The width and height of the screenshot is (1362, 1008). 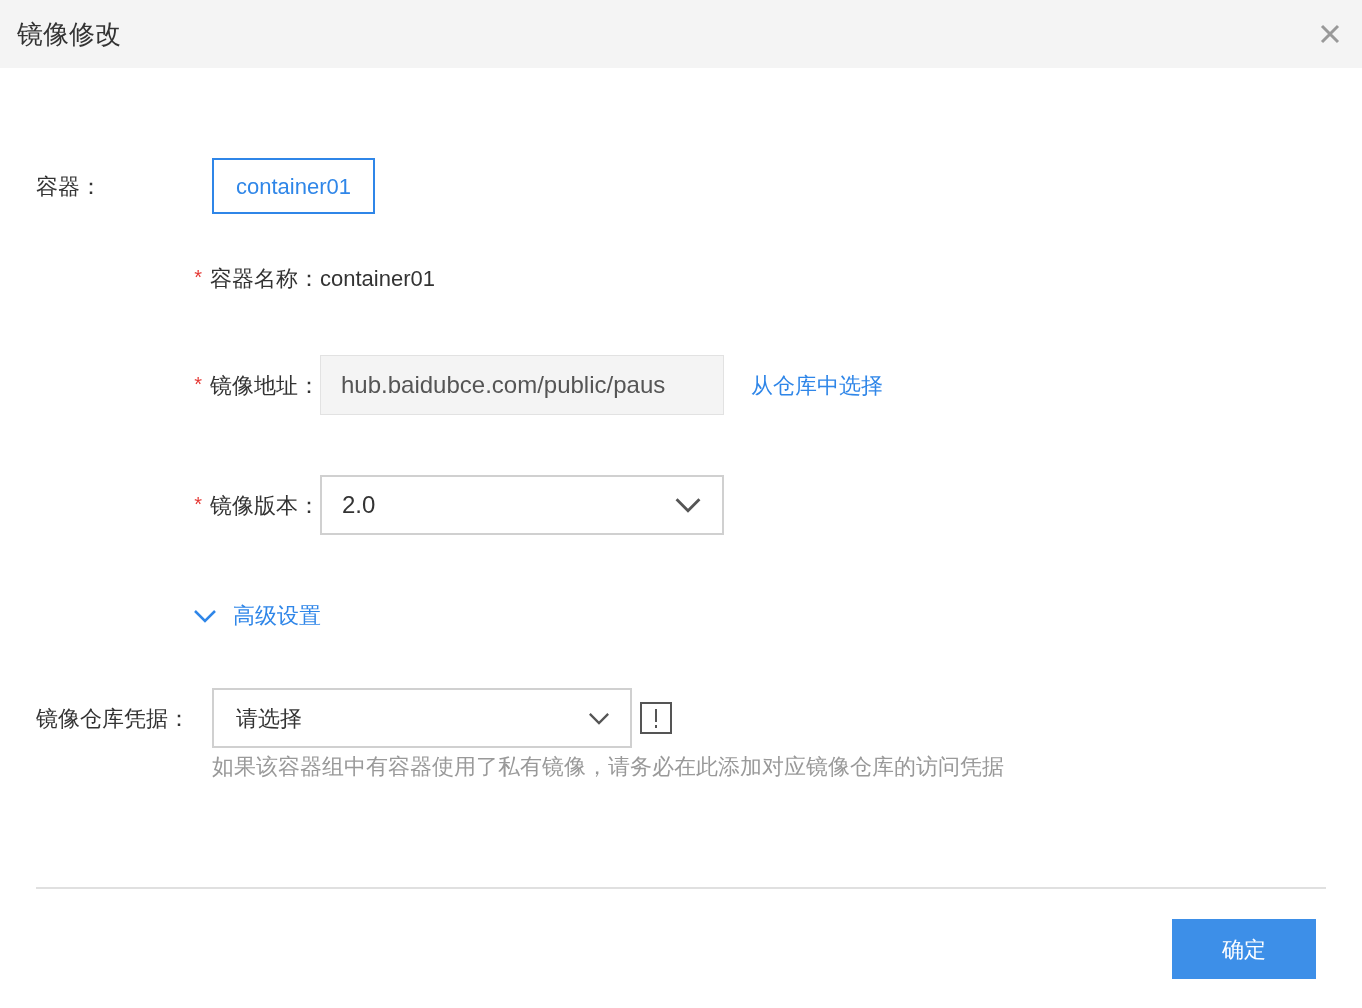 What do you see at coordinates (656, 718) in the screenshot?
I see `info-icon` at bounding box center [656, 718].